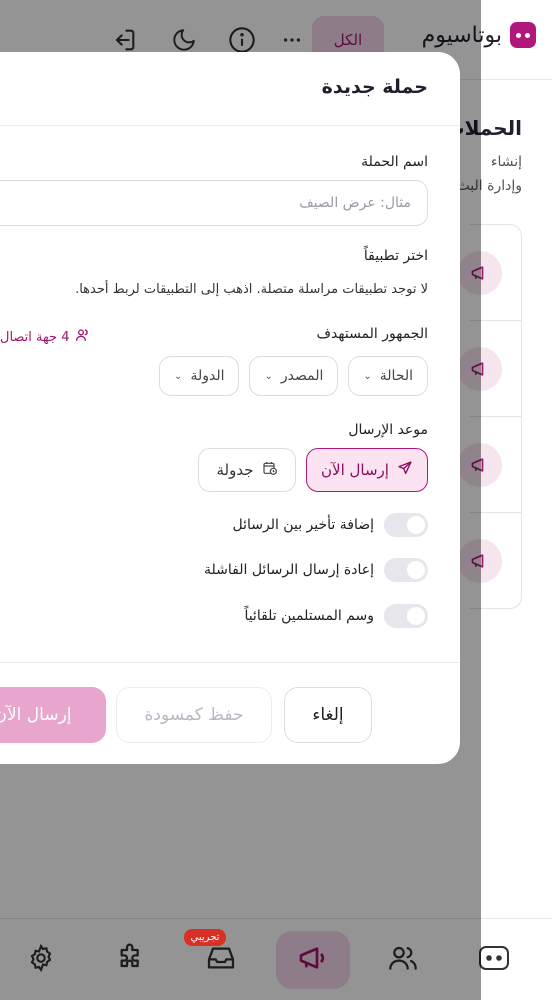 The width and height of the screenshot is (552, 1000). I want to click on cancel-button: إلغاء, so click(328, 715).